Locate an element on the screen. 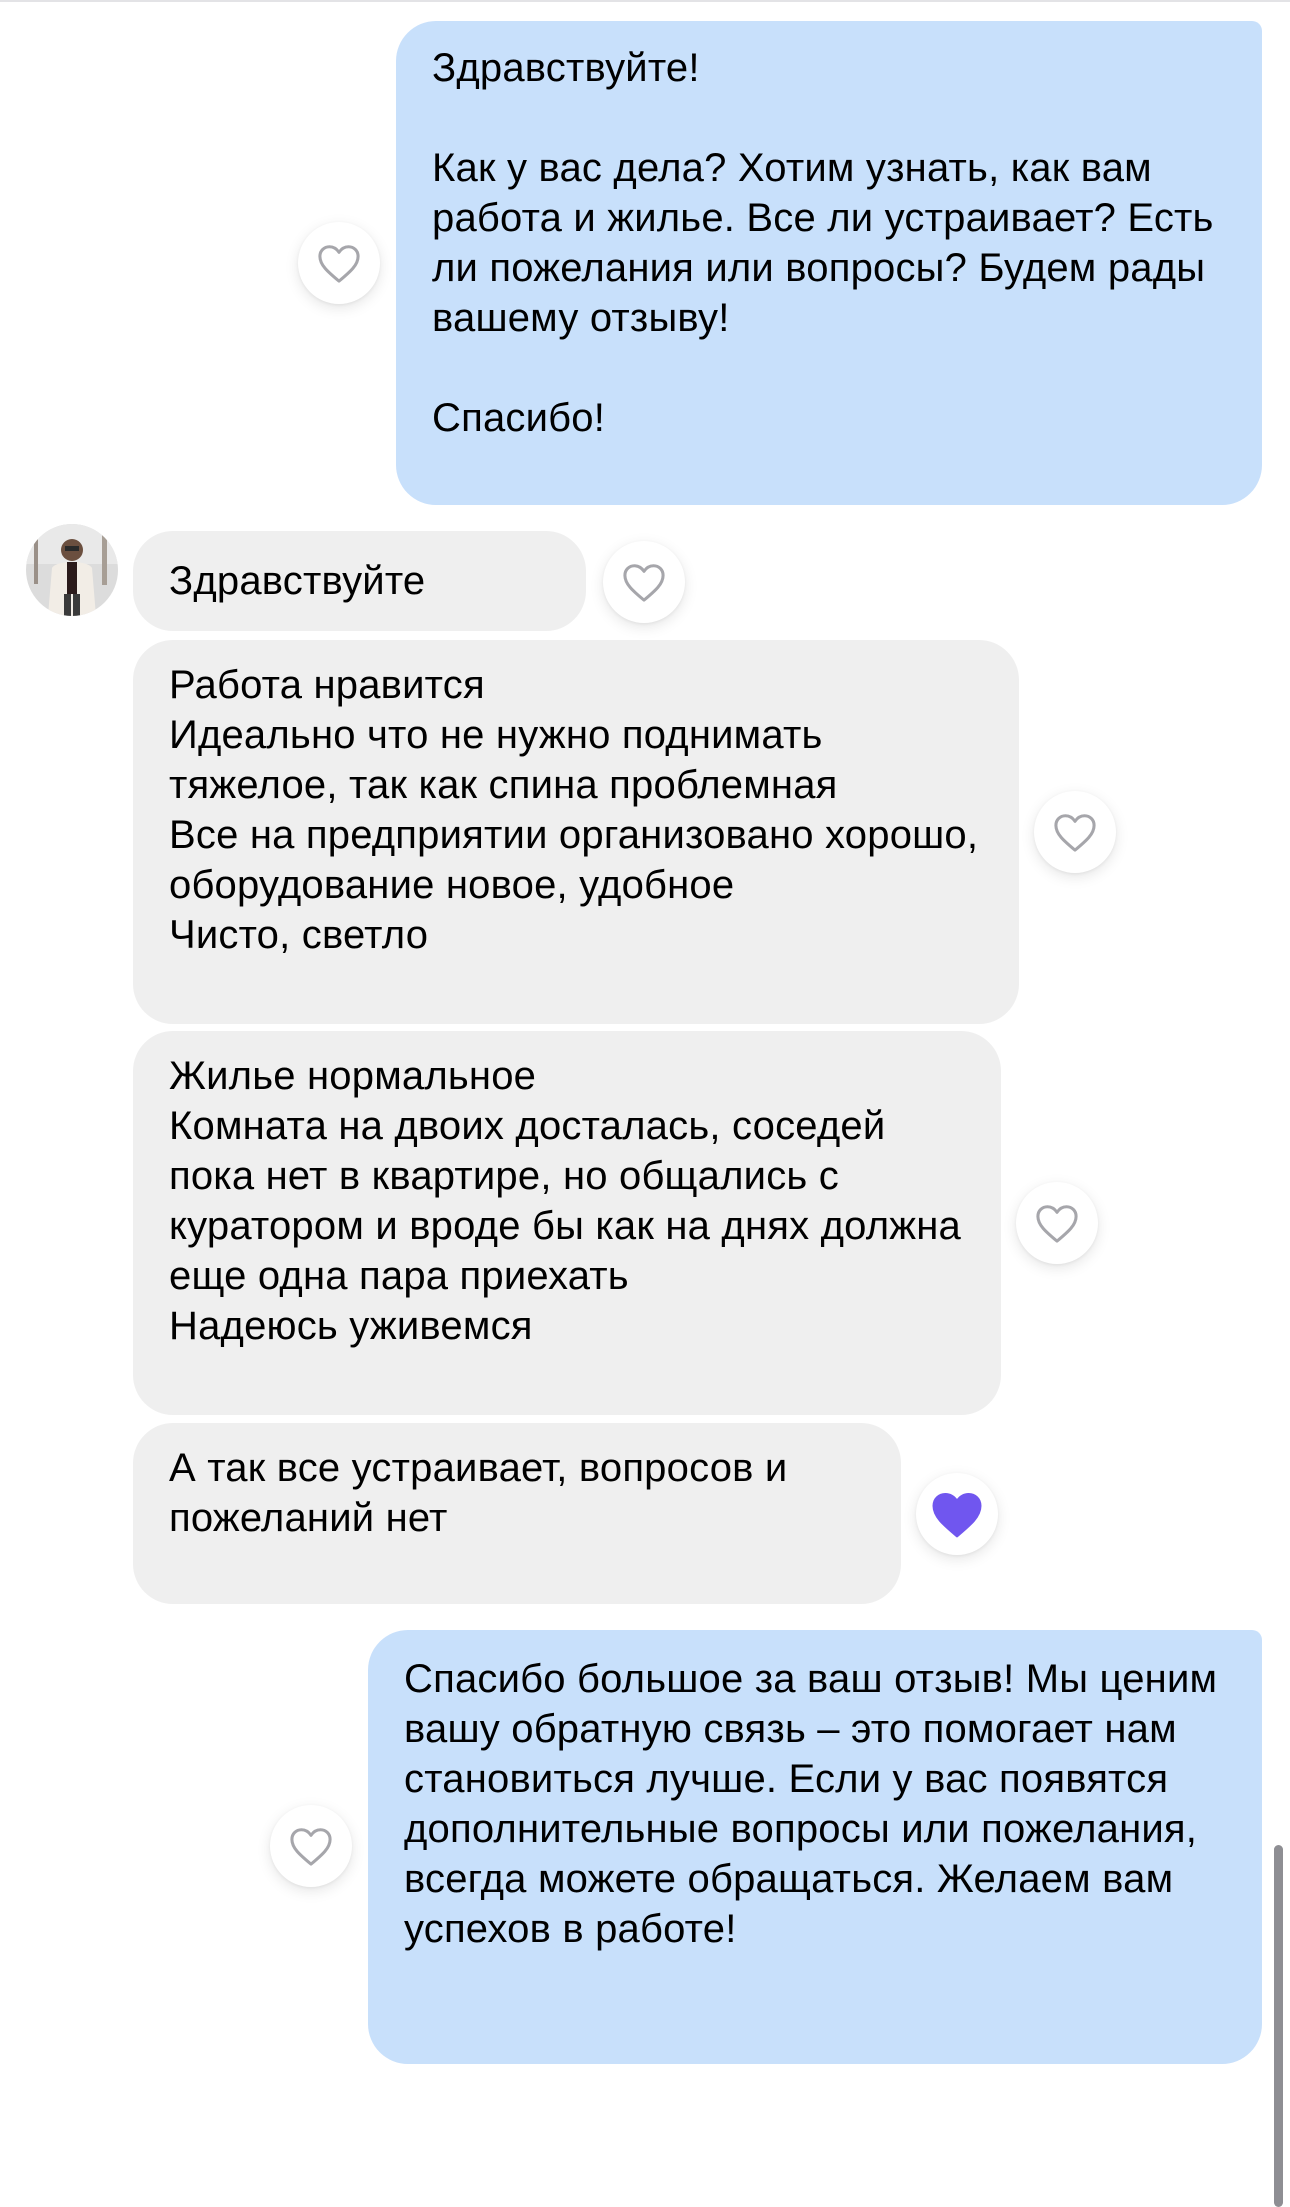 This screenshot has width=1290, height=2207. user-avatar is located at coordinates (72, 570).